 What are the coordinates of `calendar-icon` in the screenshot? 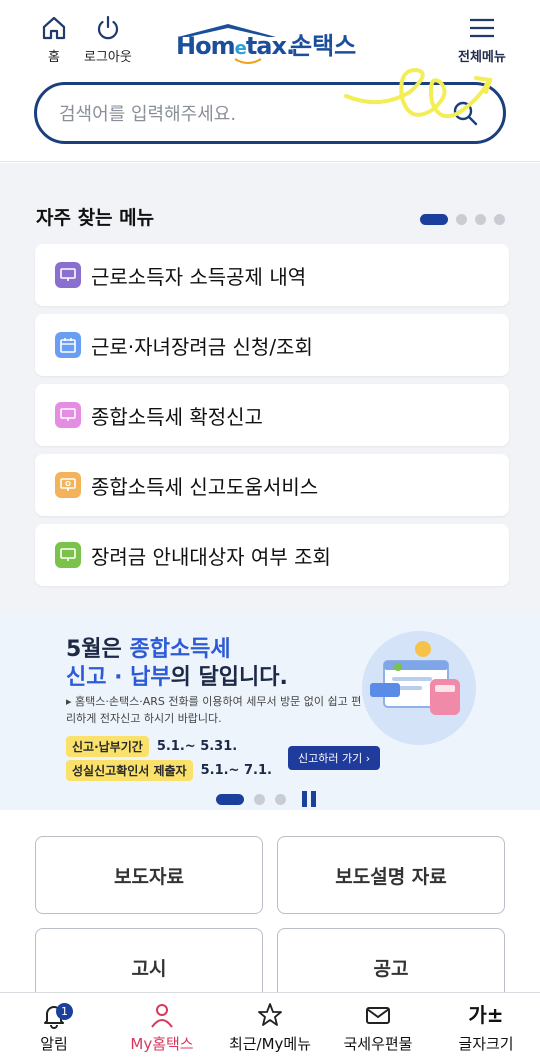 It's located at (68, 345).